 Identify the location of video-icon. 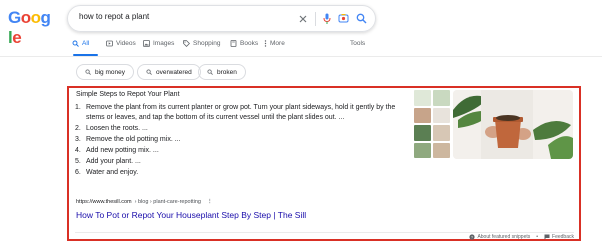
(109, 43).